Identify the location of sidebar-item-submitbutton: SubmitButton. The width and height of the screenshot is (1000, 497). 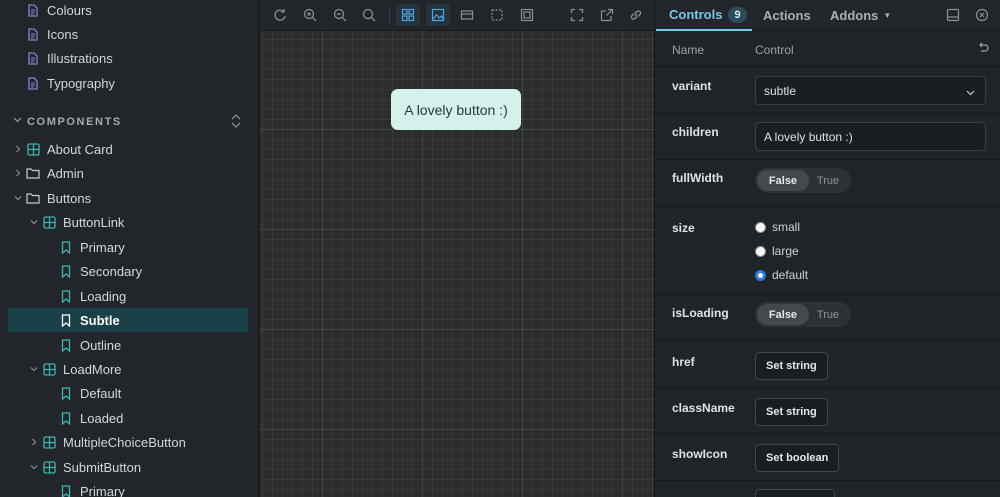
(84, 467).